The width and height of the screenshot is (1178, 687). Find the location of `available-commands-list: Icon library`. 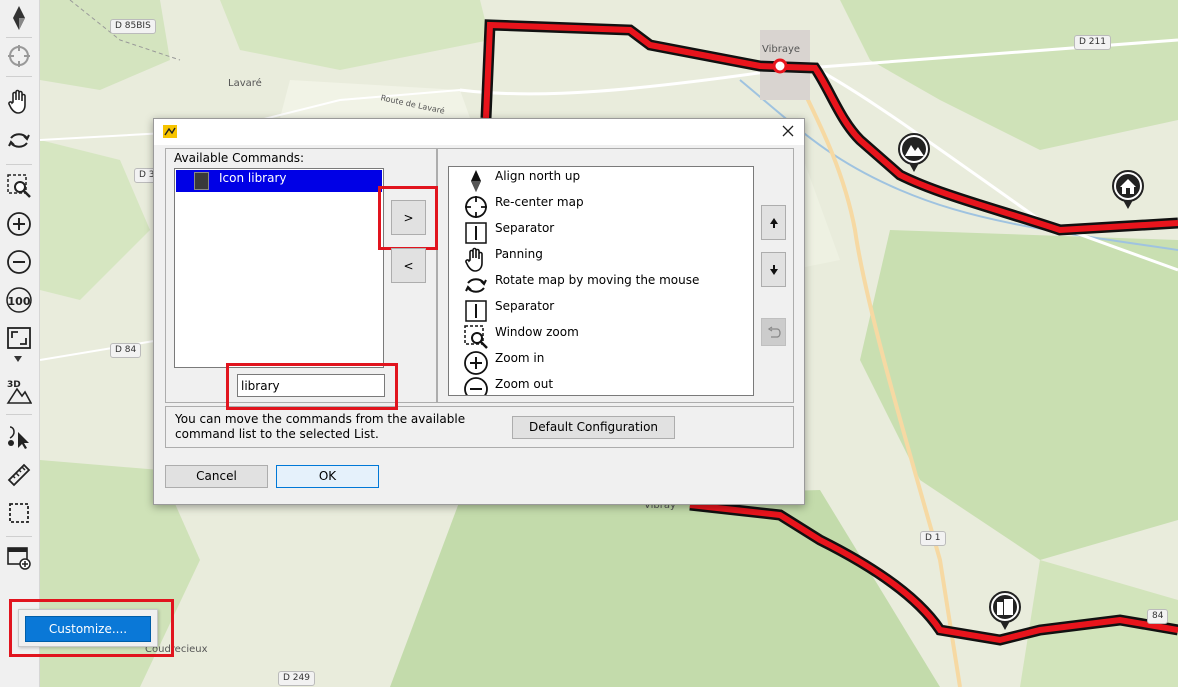

available-commands-list: Icon library is located at coordinates (279, 268).